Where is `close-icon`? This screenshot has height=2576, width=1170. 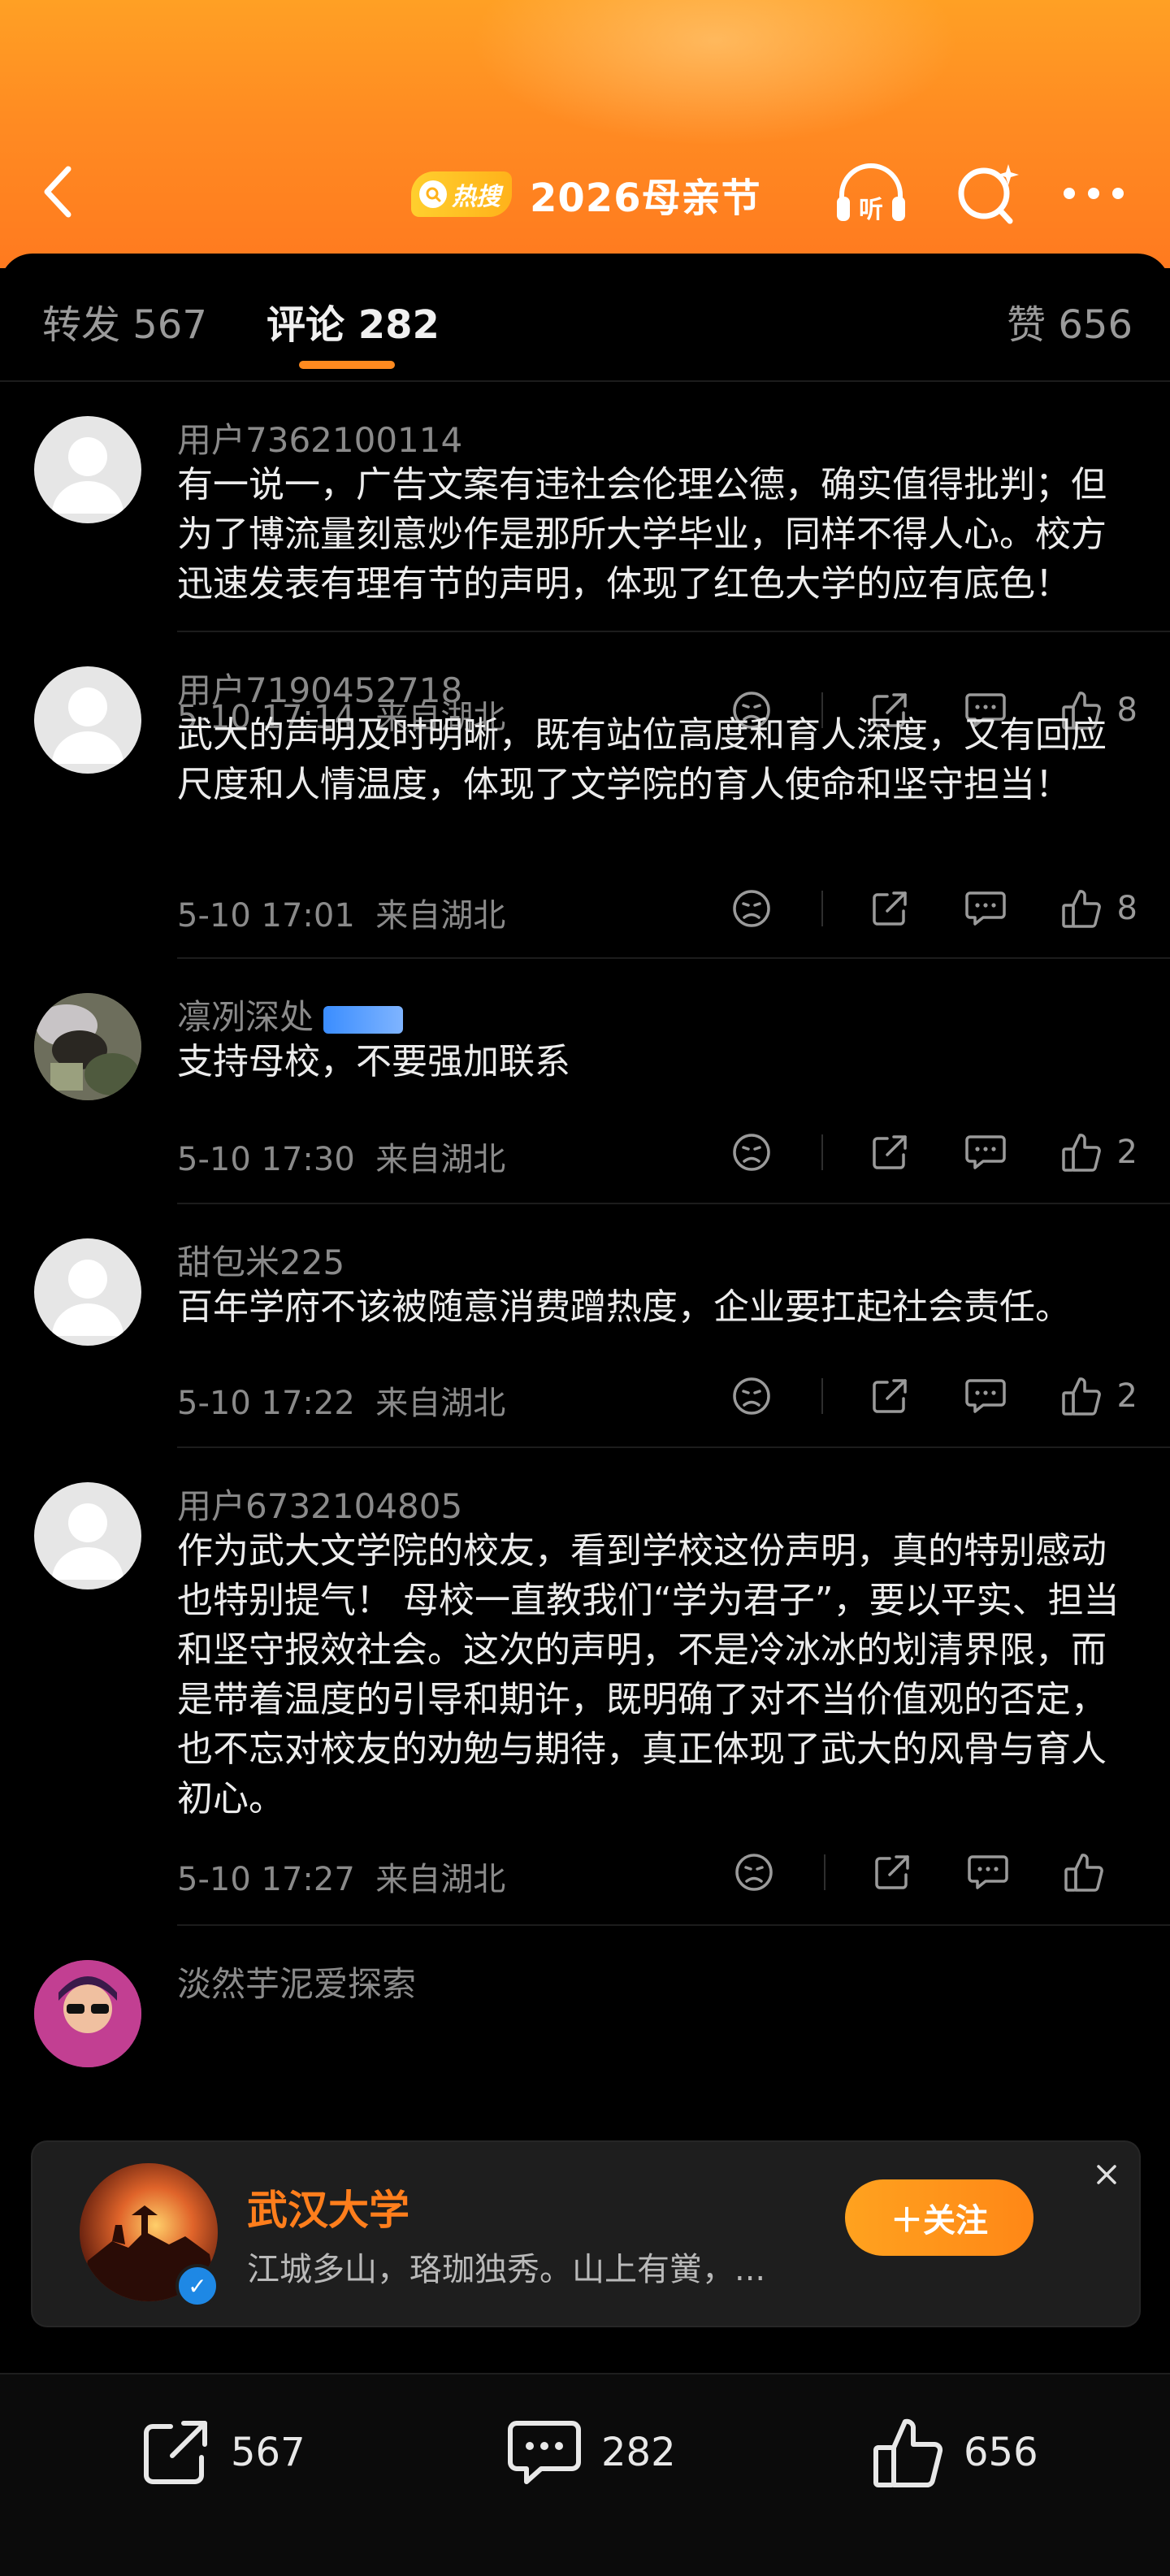 close-icon is located at coordinates (1106, 2174).